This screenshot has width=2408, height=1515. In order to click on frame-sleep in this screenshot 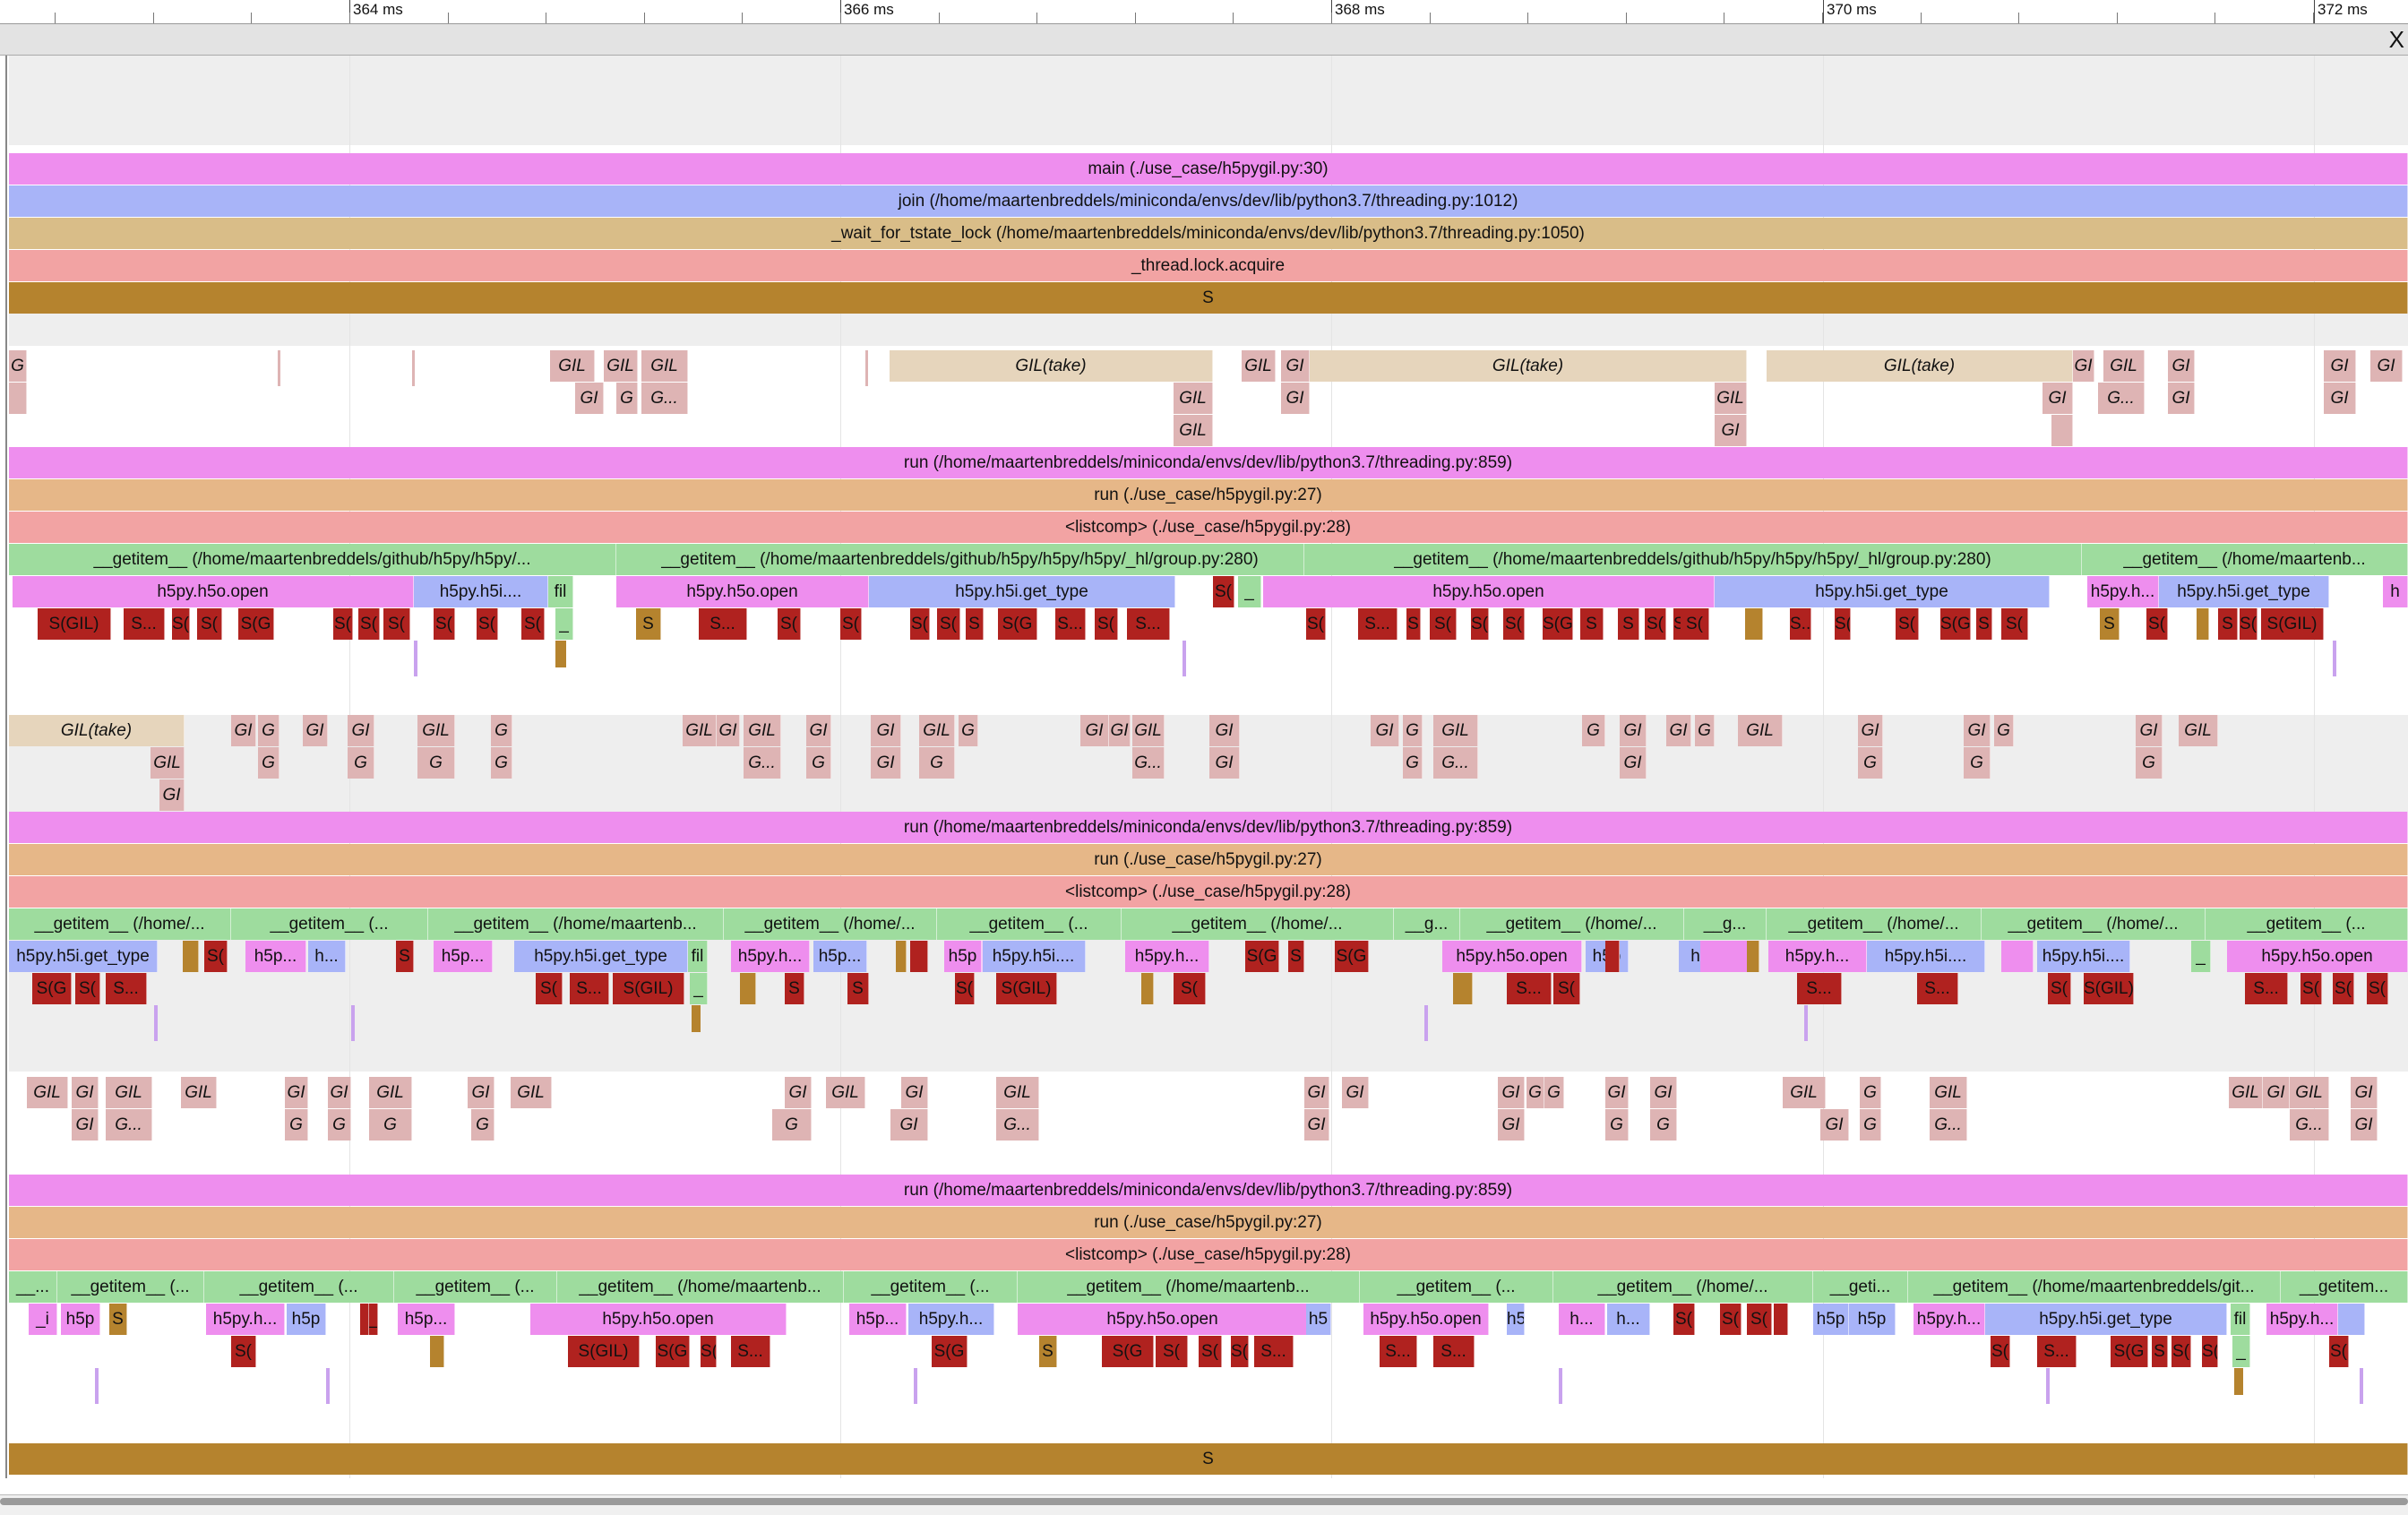, I will do `click(748, 988)`.